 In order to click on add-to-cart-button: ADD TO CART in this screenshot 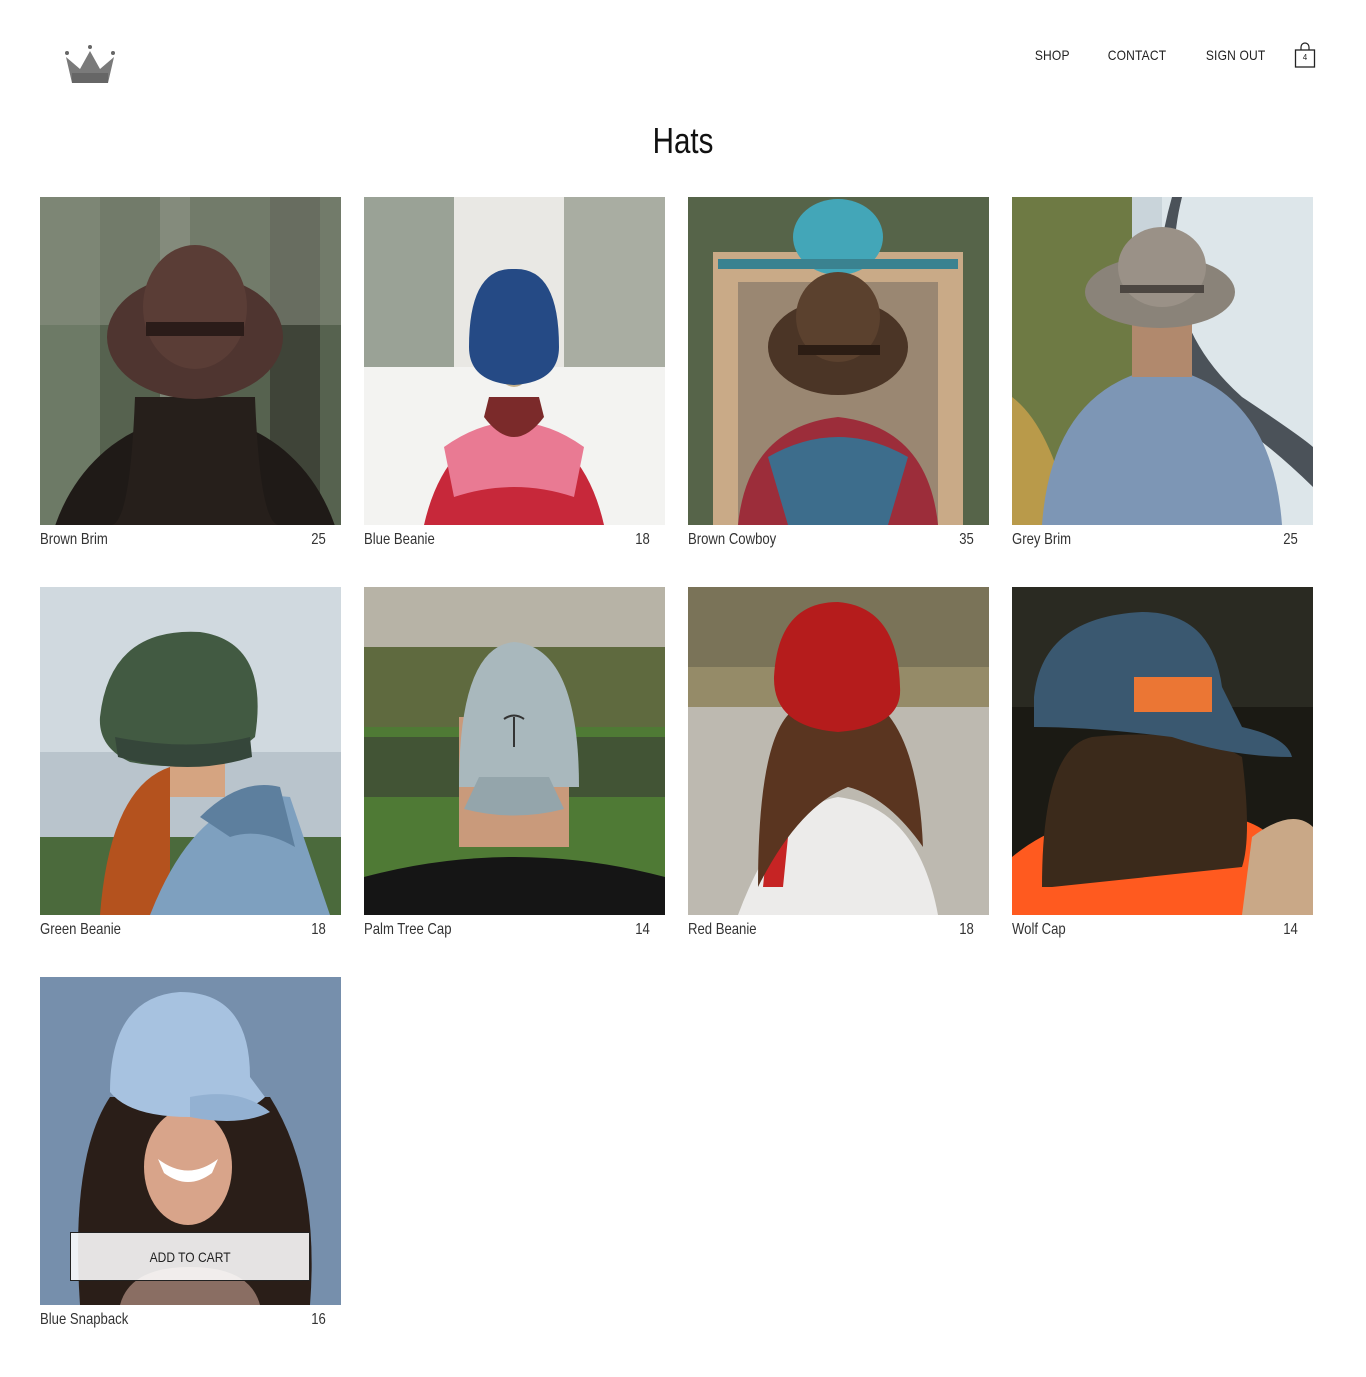, I will do `click(190, 1256)`.